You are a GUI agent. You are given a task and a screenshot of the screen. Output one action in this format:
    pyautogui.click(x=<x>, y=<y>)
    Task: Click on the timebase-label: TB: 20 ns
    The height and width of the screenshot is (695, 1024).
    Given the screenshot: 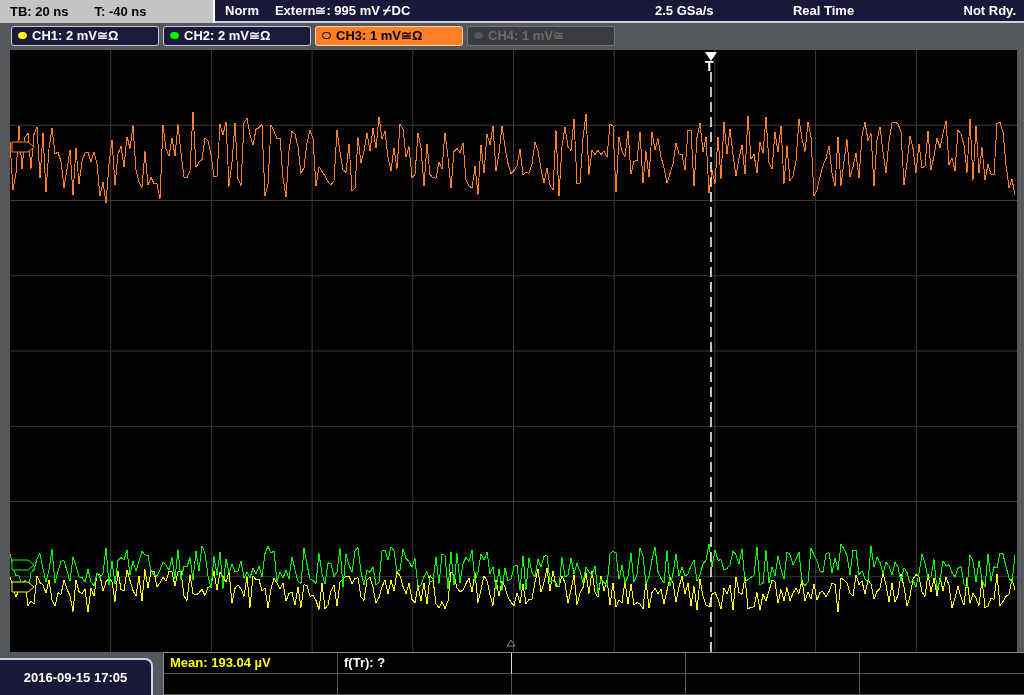 What is the action you would take?
    pyautogui.click(x=39, y=11)
    